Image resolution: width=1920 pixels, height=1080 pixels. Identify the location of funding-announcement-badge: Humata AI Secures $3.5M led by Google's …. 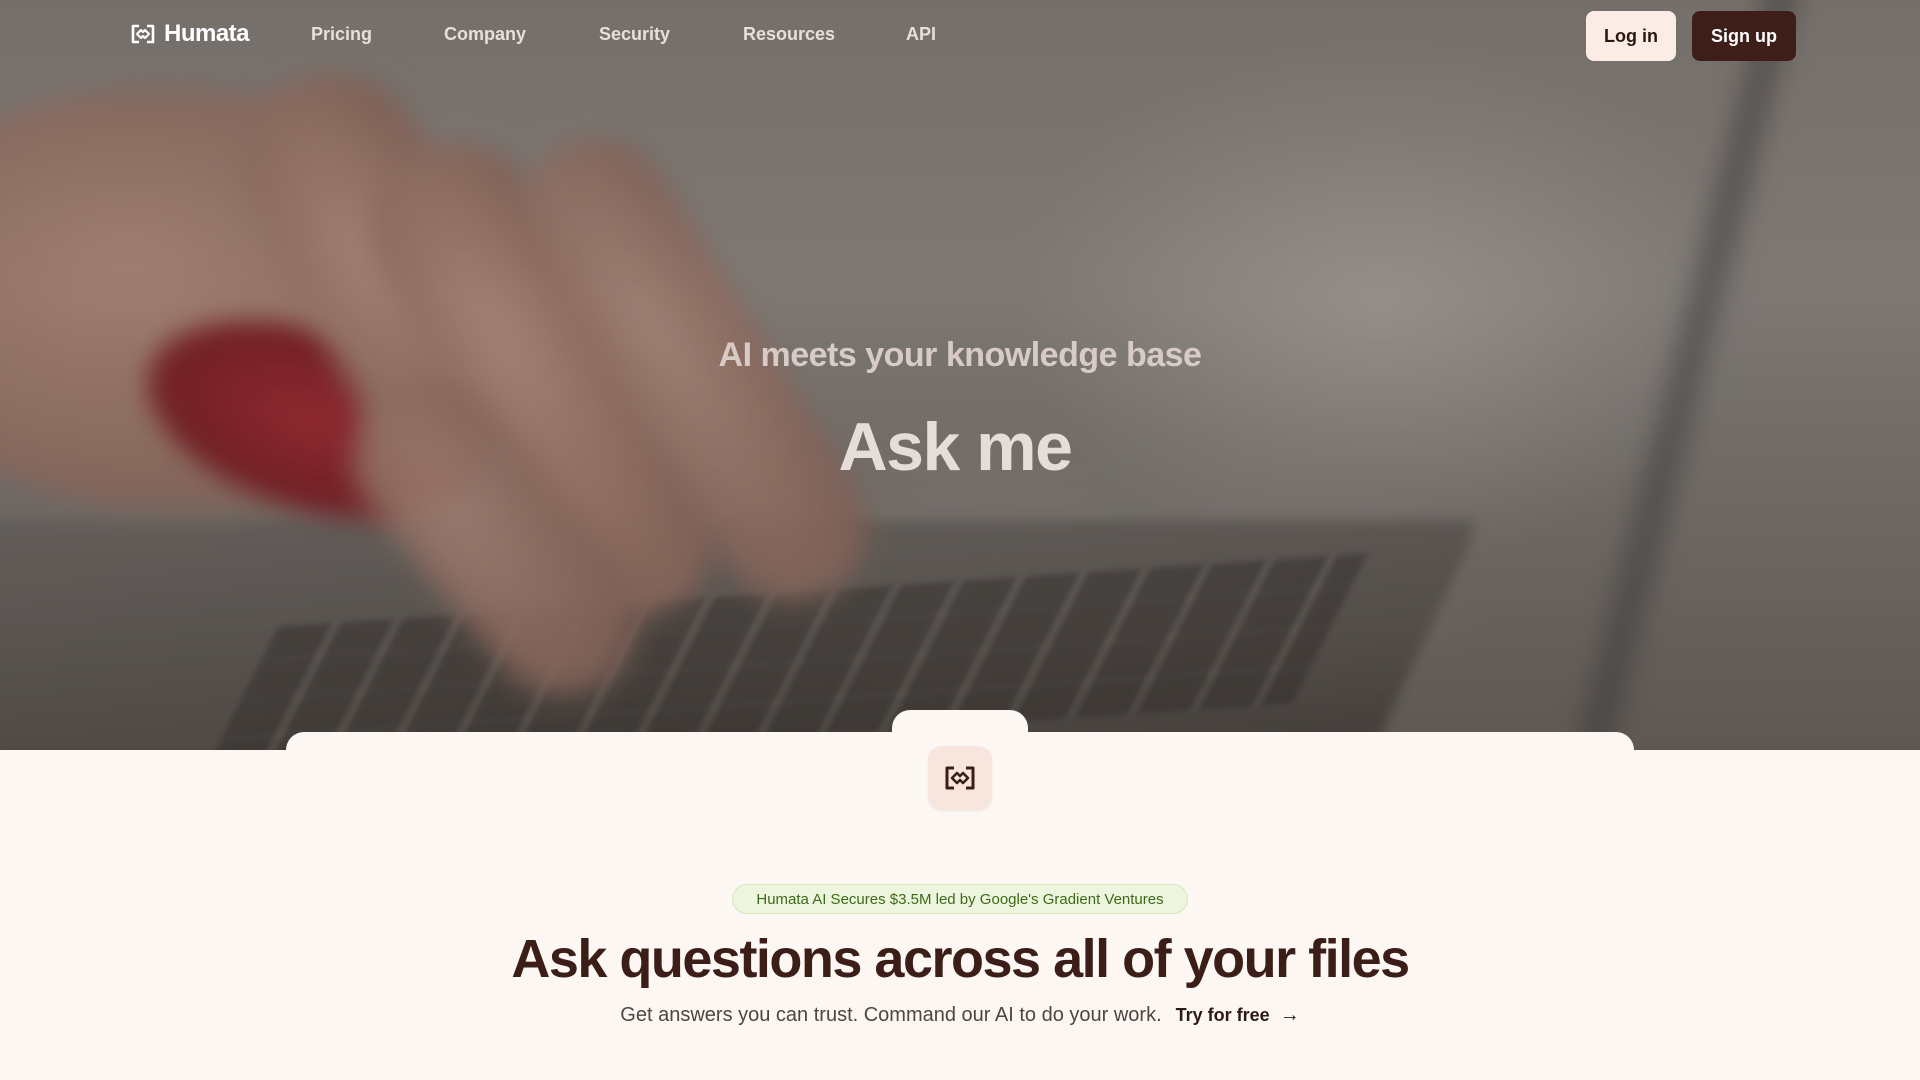
(960, 899).